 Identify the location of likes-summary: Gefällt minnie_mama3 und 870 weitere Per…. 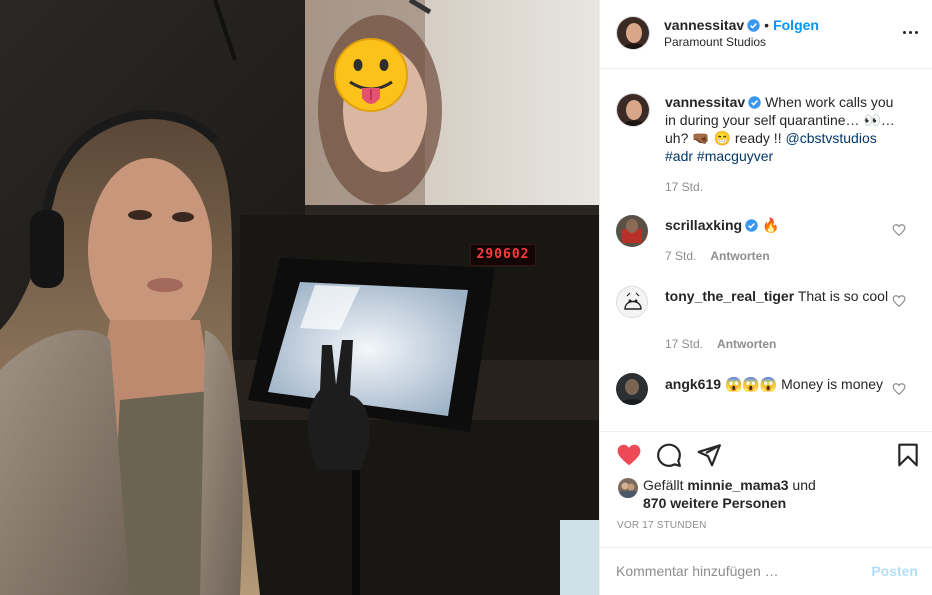
(729, 494).